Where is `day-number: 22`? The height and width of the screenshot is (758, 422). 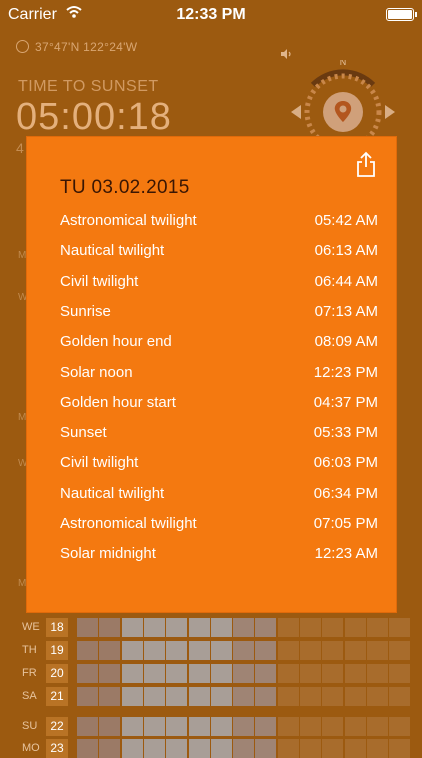
day-number: 22 is located at coordinates (57, 726).